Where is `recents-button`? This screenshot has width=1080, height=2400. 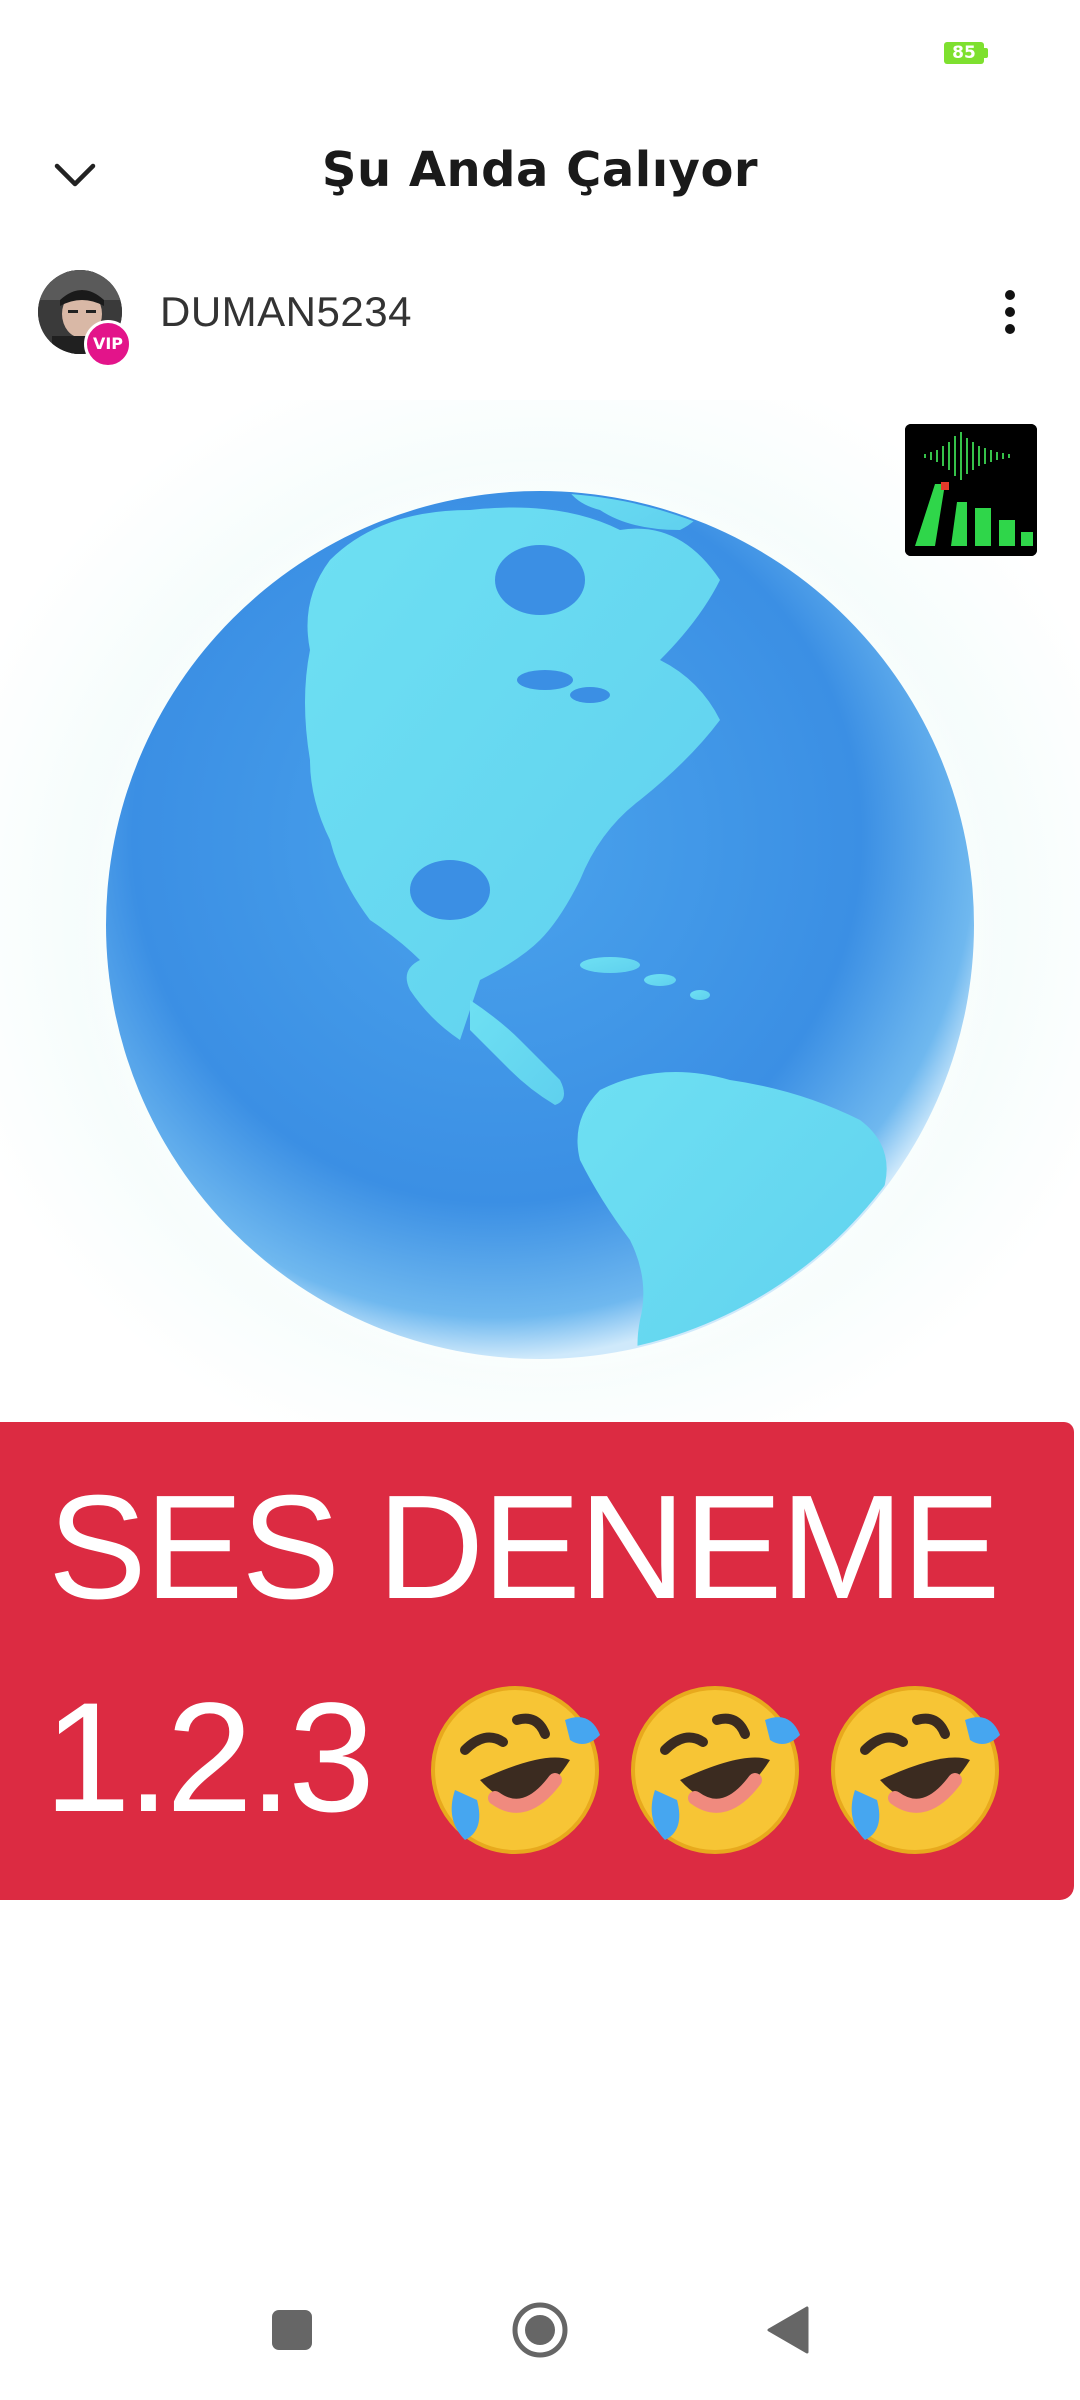
recents-button is located at coordinates (292, 2330).